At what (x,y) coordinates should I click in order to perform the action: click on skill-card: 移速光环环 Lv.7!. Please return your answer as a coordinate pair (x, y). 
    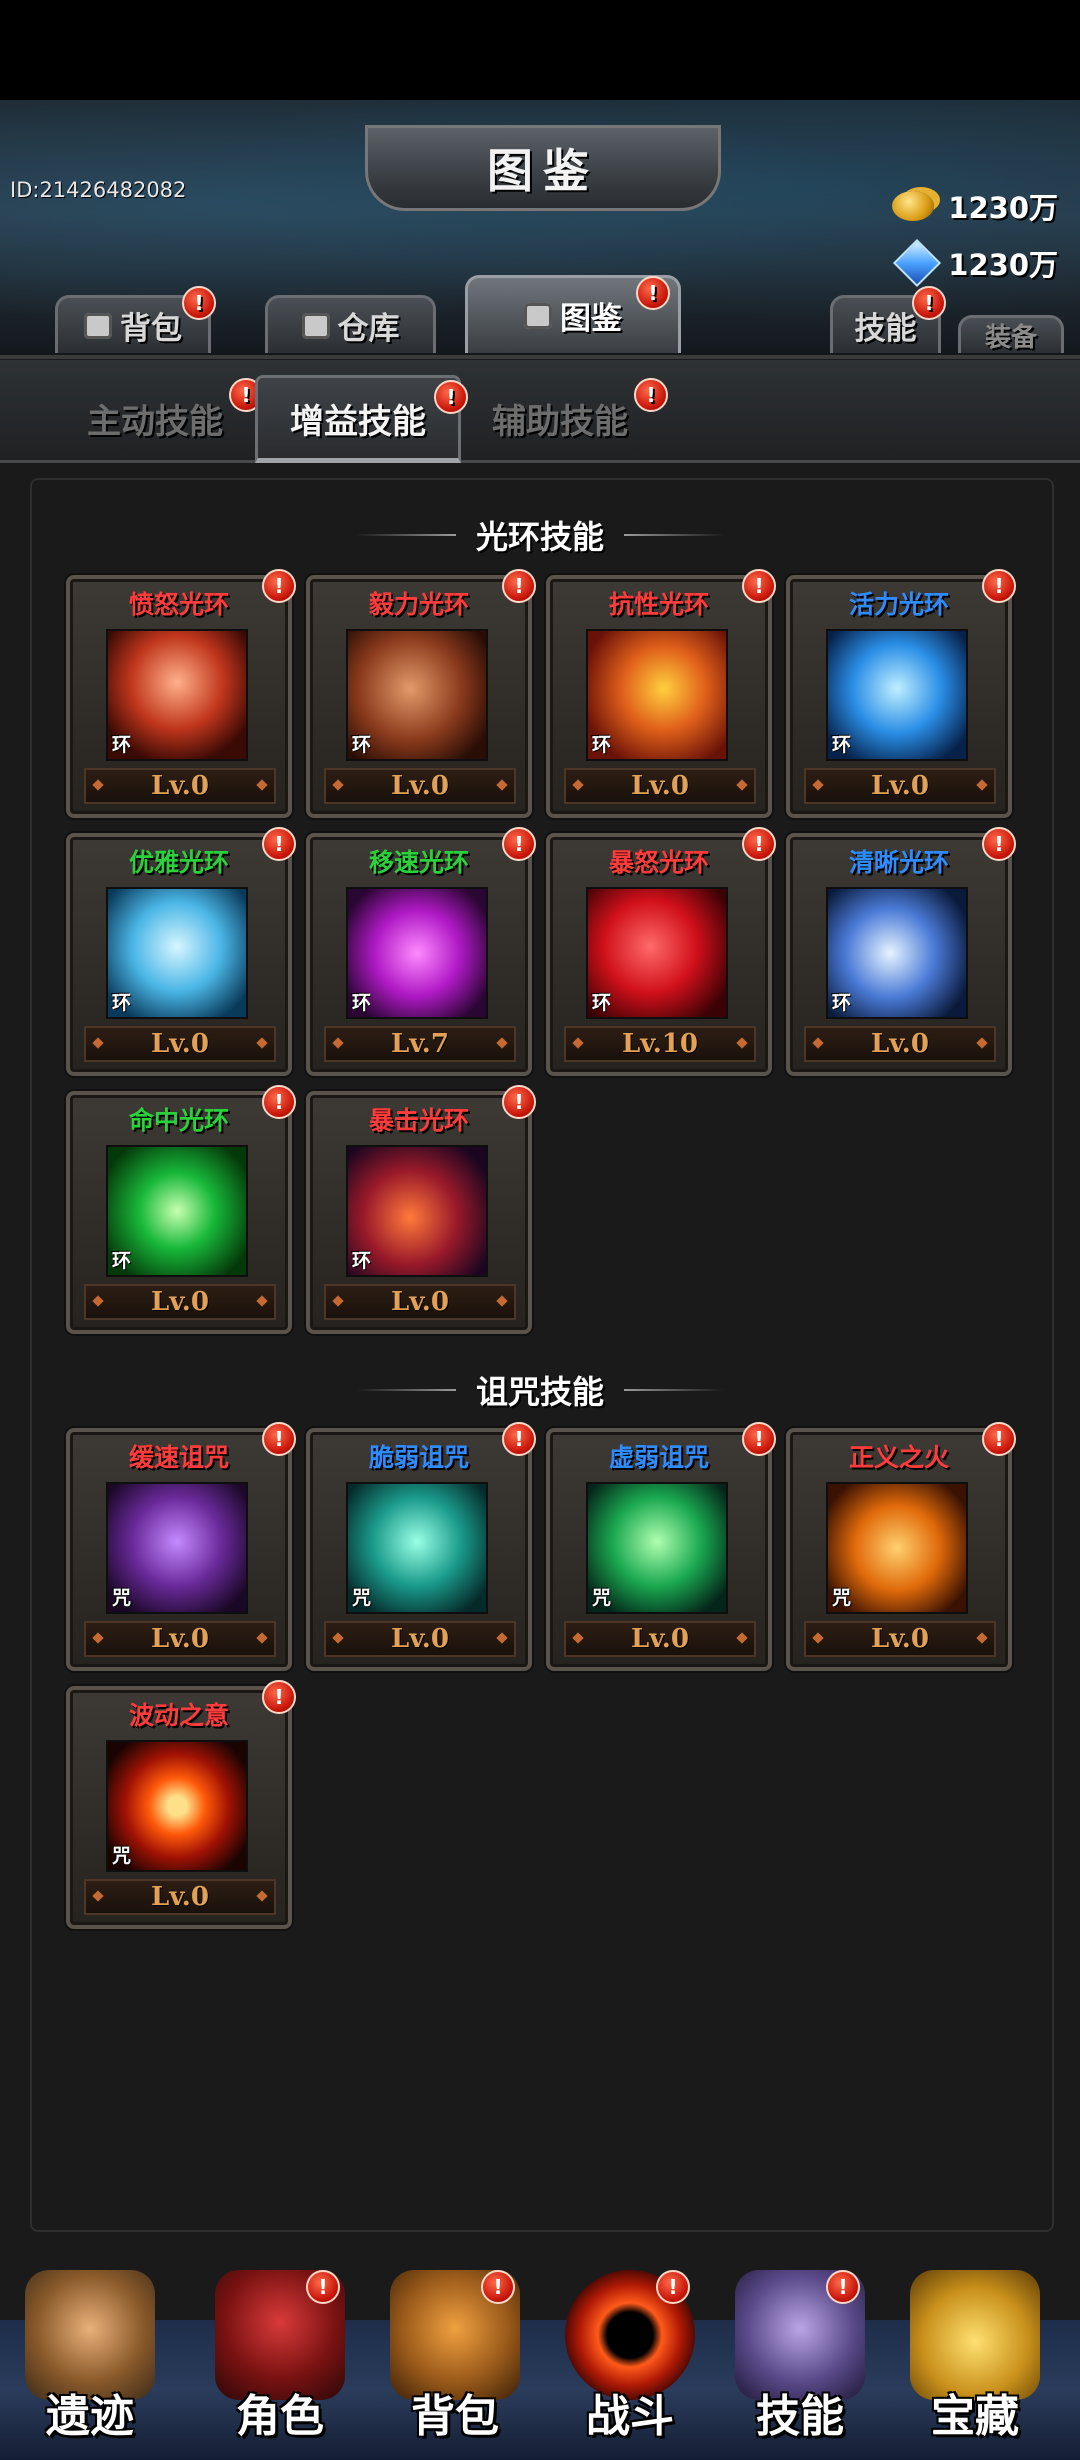
    Looking at the image, I should click on (421, 951).